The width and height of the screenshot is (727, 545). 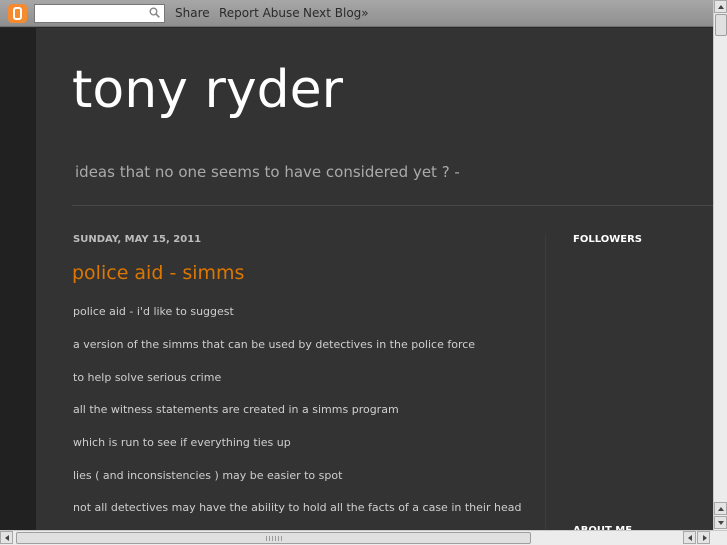 I want to click on sidebar-divider, so click(x=545, y=382).